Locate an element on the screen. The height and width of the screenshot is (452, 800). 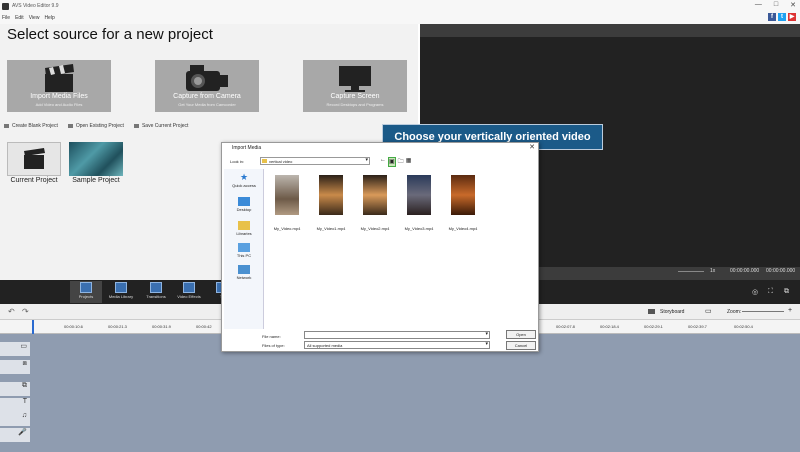
place-this-pc: This PC is located at coordinates (244, 250).